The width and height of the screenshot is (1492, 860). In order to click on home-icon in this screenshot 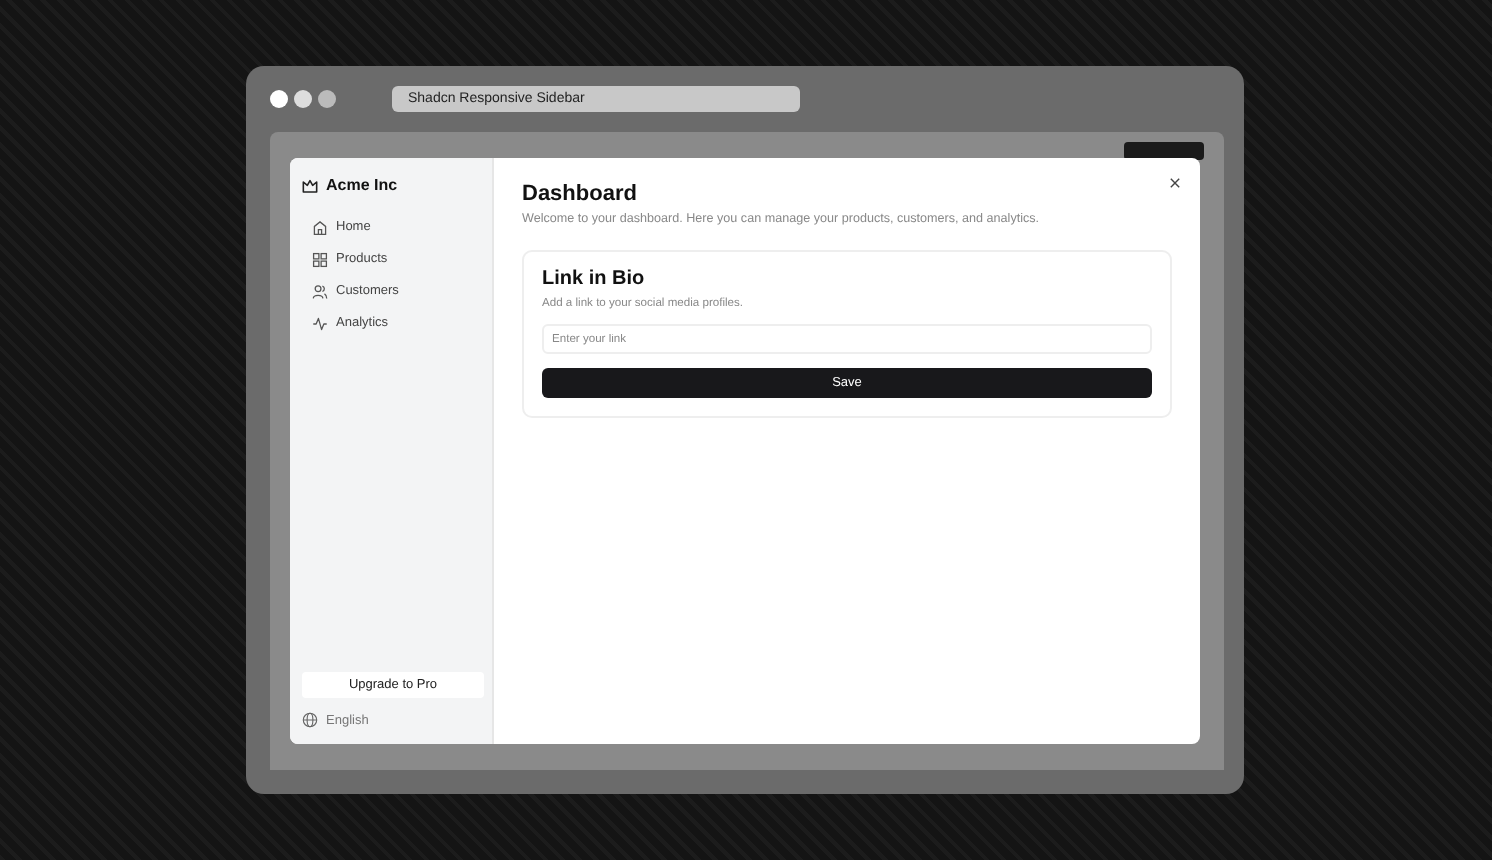, I will do `click(320, 227)`.